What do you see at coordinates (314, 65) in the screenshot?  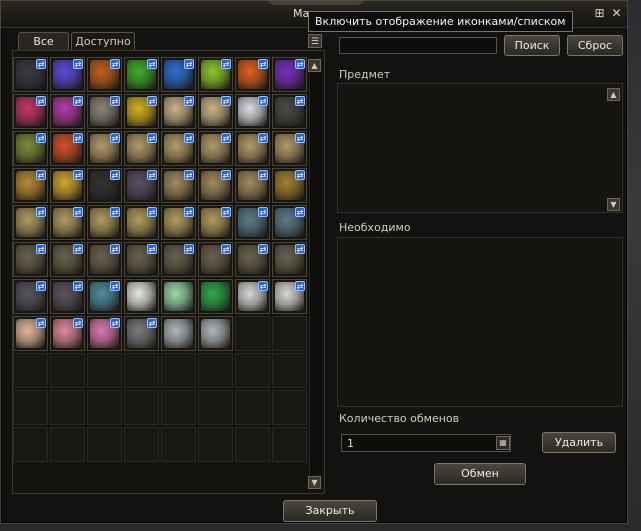 I see `scroll-up-icon: ▲` at bounding box center [314, 65].